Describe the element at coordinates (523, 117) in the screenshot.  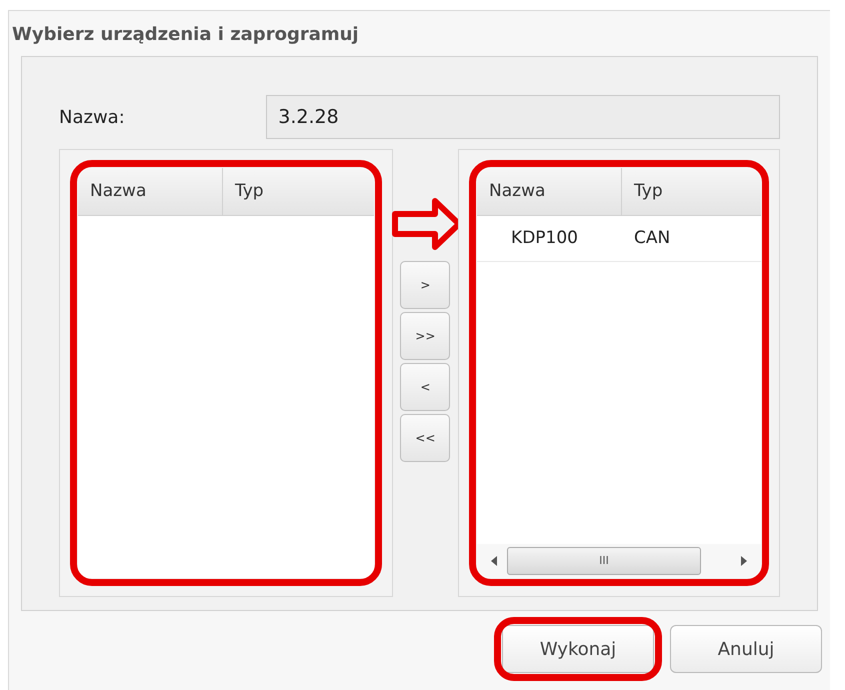
I see `name-field: 3.2.28` at that location.